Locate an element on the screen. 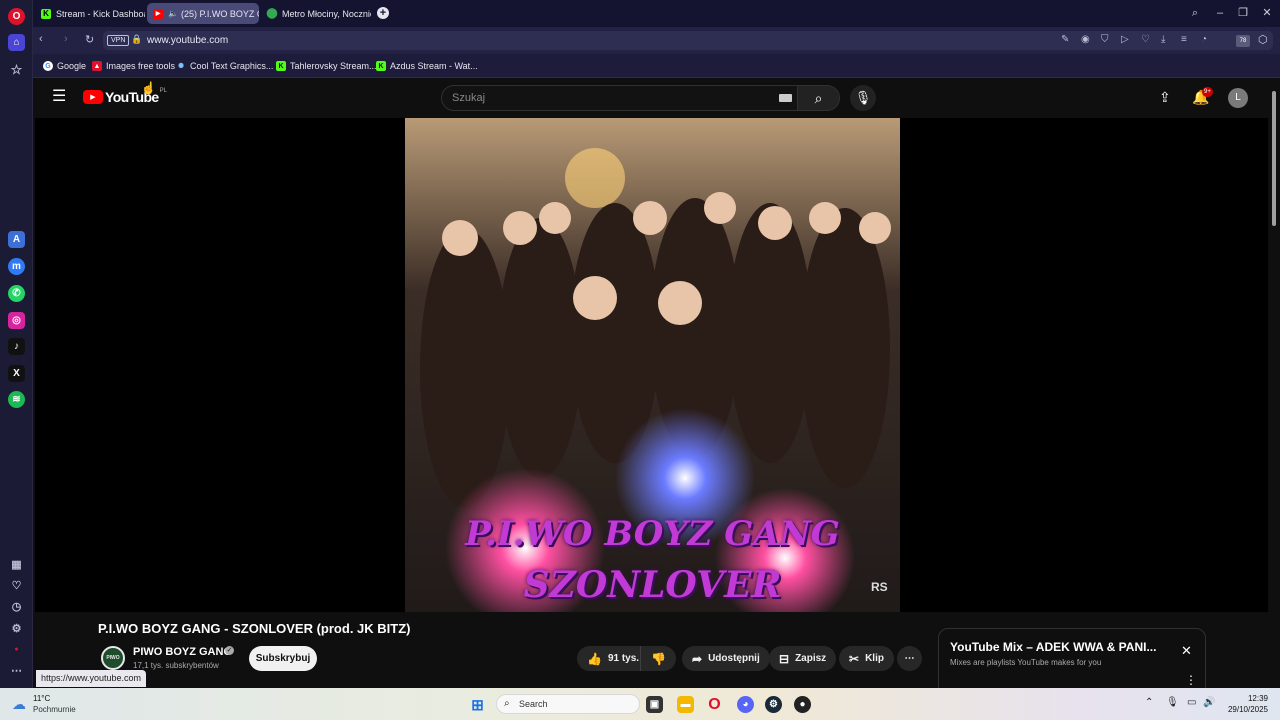  like-button: 👍 91 tys. is located at coordinates (609, 658).